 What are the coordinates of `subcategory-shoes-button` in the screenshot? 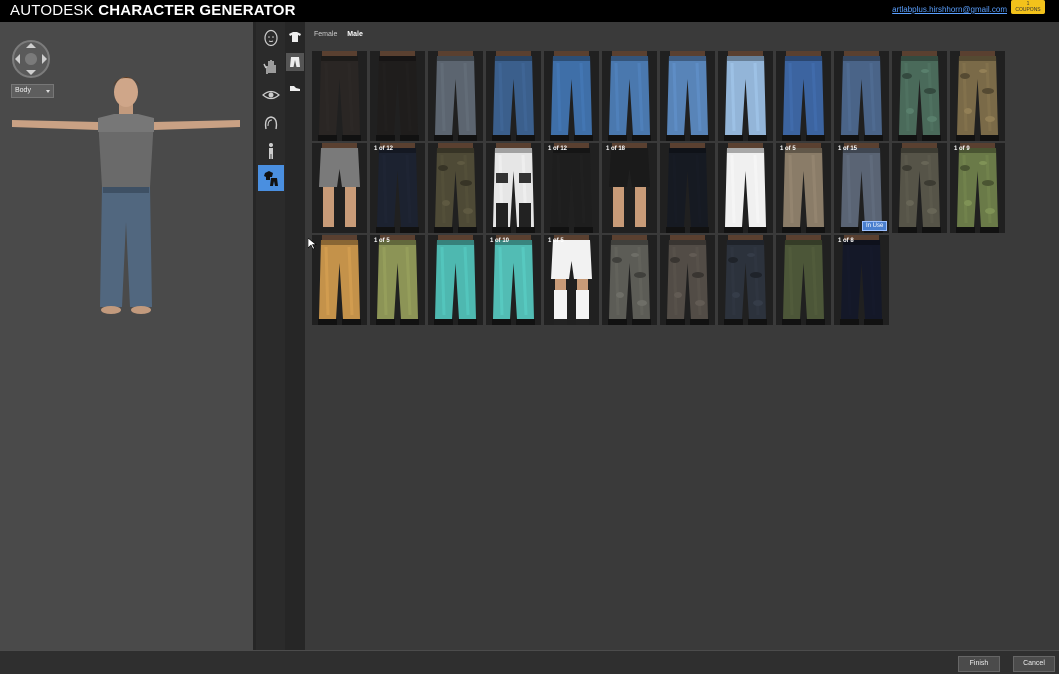 It's located at (295, 88).